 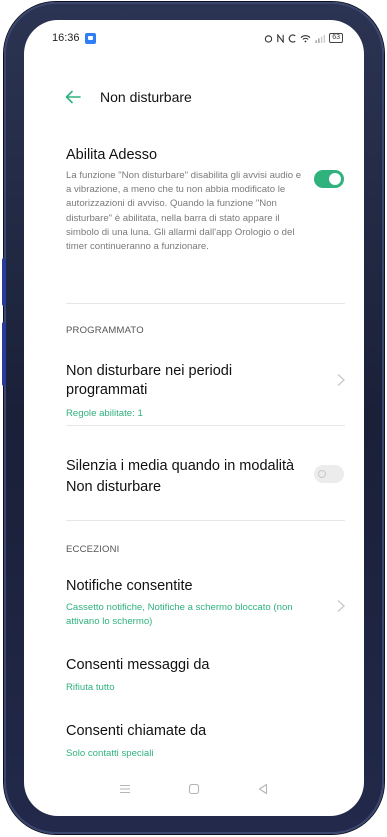 I want to click on call-icon, so click(x=292, y=38).